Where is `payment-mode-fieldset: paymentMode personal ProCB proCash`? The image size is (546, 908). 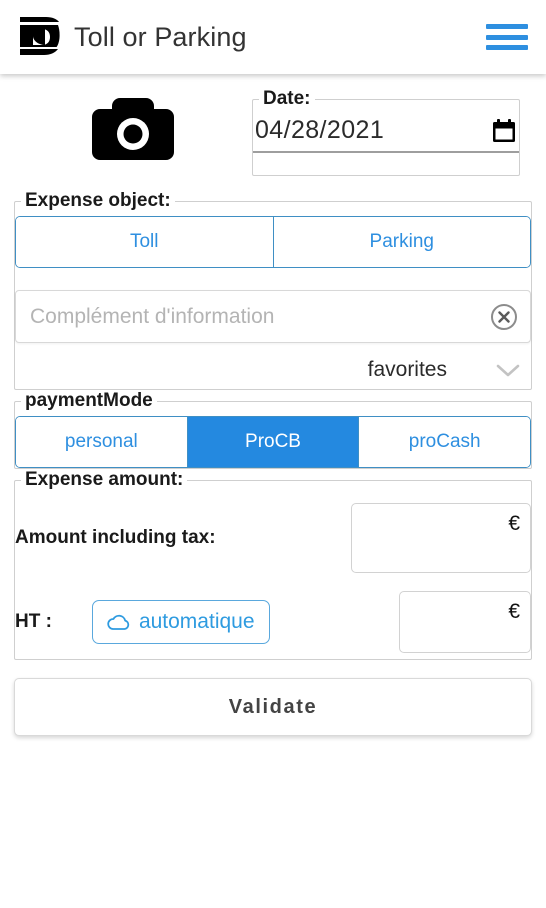
payment-mode-fieldset: paymentMode personal ProCB proCash is located at coordinates (273, 429).